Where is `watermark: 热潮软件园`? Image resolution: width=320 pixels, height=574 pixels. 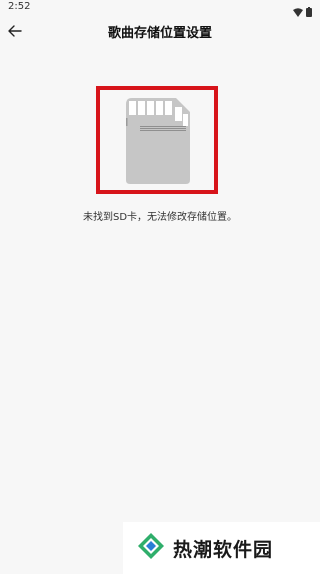 watermark: 热潮软件园 is located at coordinates (221, 548).